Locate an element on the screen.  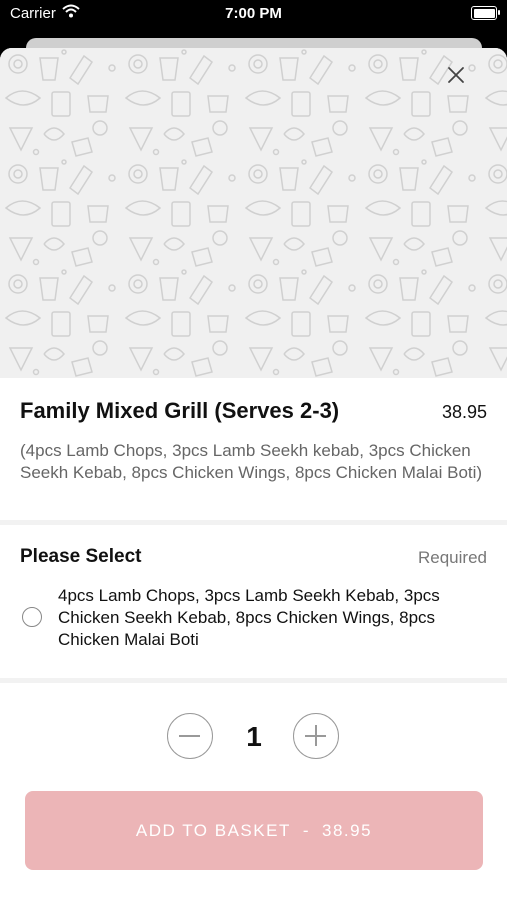
add-to-basket-button: ADD TO BASKET - 38.95 is located at coordinates (254, 830).